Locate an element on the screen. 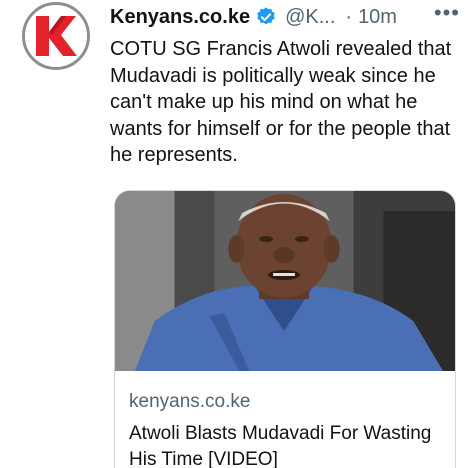 The width and height of the screenshot is (474, 468). timestamp: 10m is located at coordinates (377, 17).